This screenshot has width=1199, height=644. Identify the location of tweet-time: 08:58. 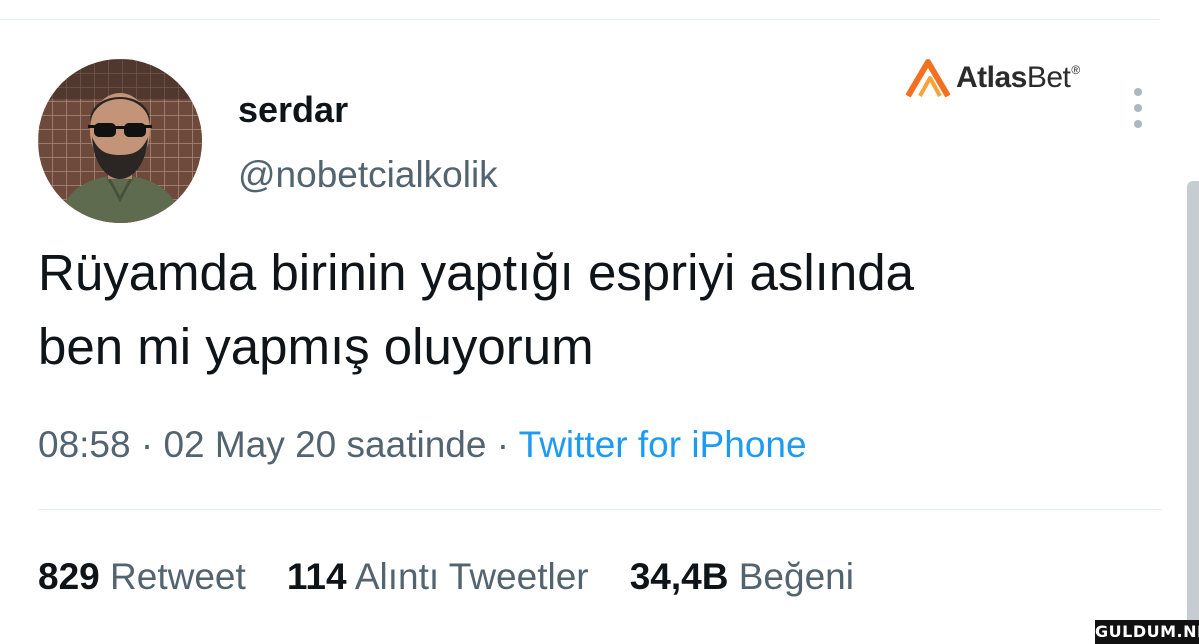
(84, 444).